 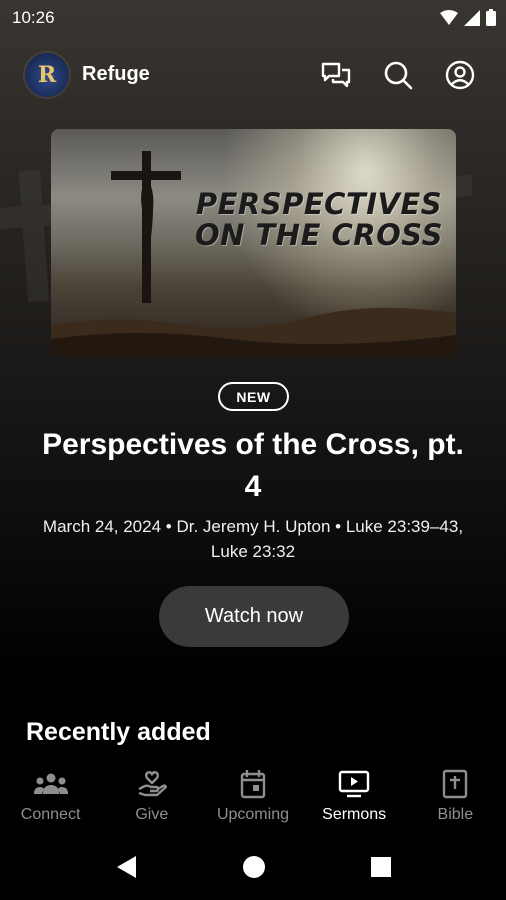 What do you see at coordinates (319, 235) in the screenshot?
I see `artwork-title-line2: ON THE CROSS` at bounding box center [319, 235].